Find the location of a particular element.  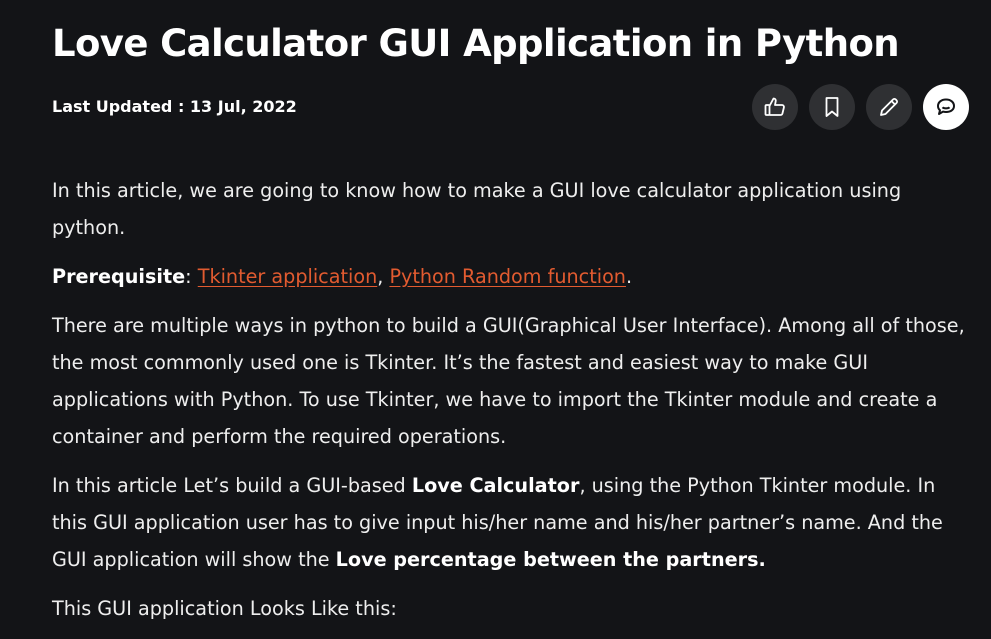

bookmark-button is located at coordinates (832, 107).